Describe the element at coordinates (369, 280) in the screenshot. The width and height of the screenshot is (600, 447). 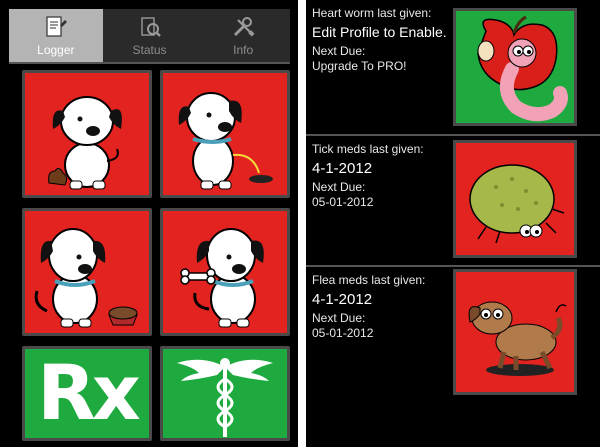
I see `flea-label: Flea meds last given:` at that location.